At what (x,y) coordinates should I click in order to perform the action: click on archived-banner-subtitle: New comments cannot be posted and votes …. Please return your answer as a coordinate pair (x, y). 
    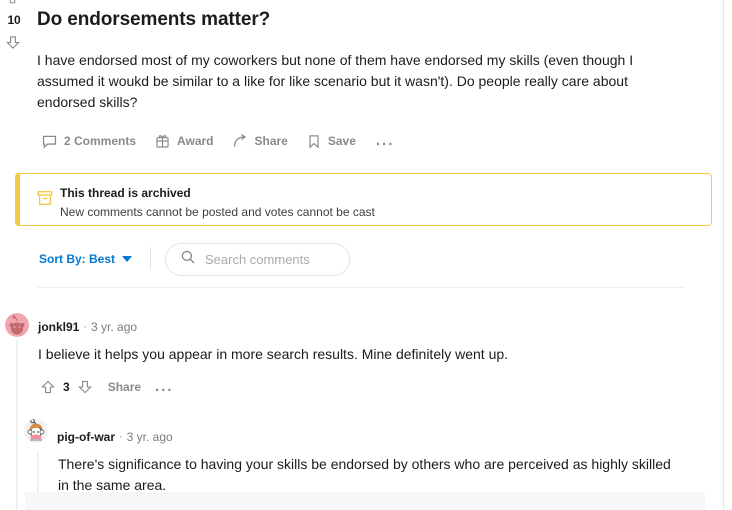
    Looking at the image, I should click on (217, 212).